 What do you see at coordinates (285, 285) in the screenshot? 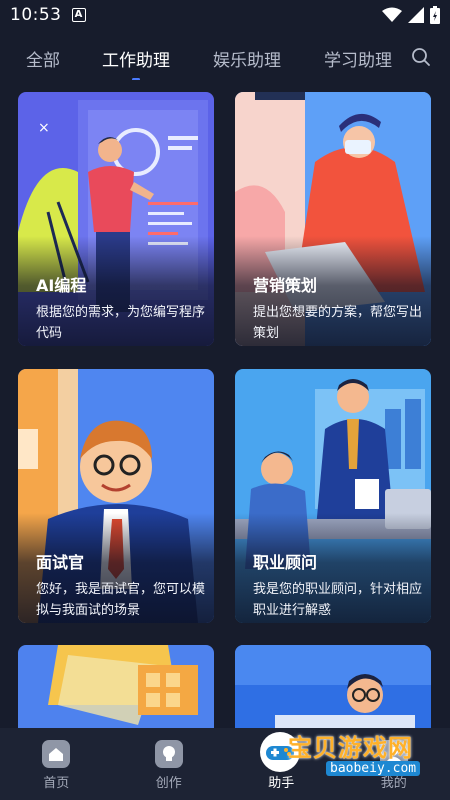
I see `card-title: 营销策划` at bounding box center [285, 285].